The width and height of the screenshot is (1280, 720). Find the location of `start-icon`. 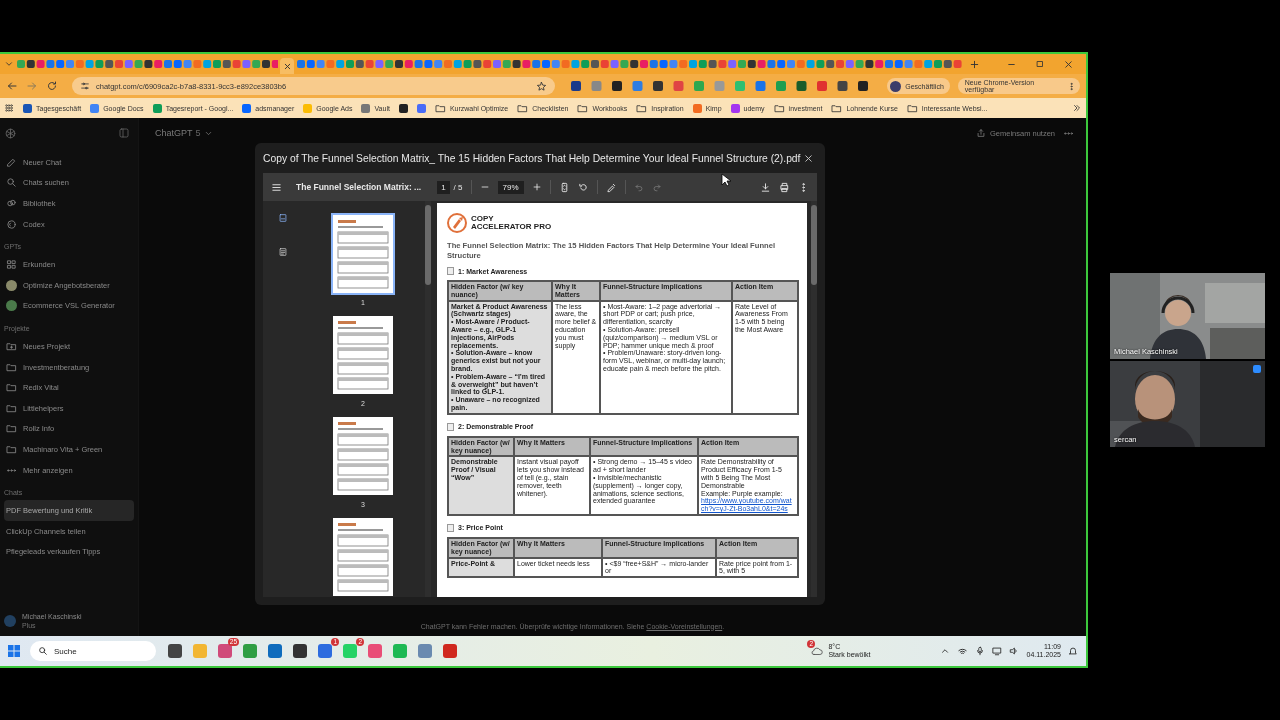

start-icon is located at coordinates (14, 651).